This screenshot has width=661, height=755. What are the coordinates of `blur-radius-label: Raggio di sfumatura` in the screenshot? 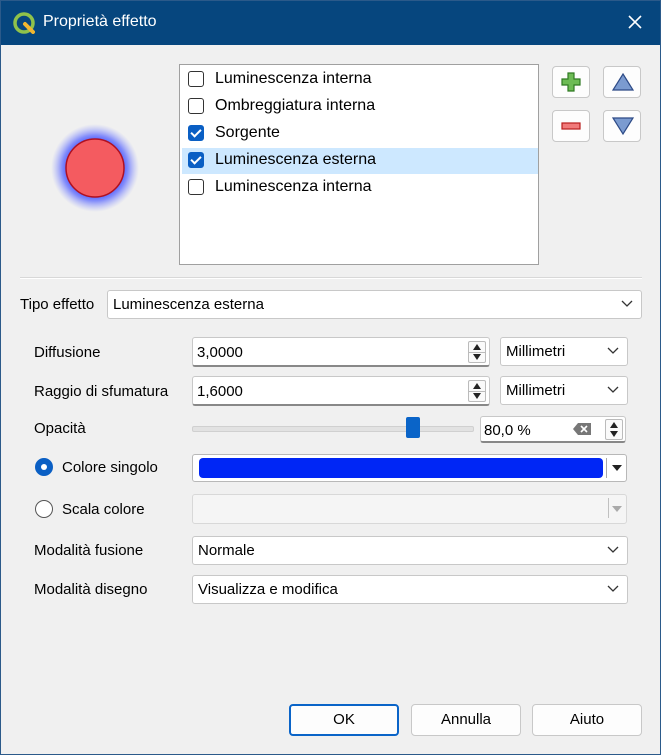 It's located at (101, 391).